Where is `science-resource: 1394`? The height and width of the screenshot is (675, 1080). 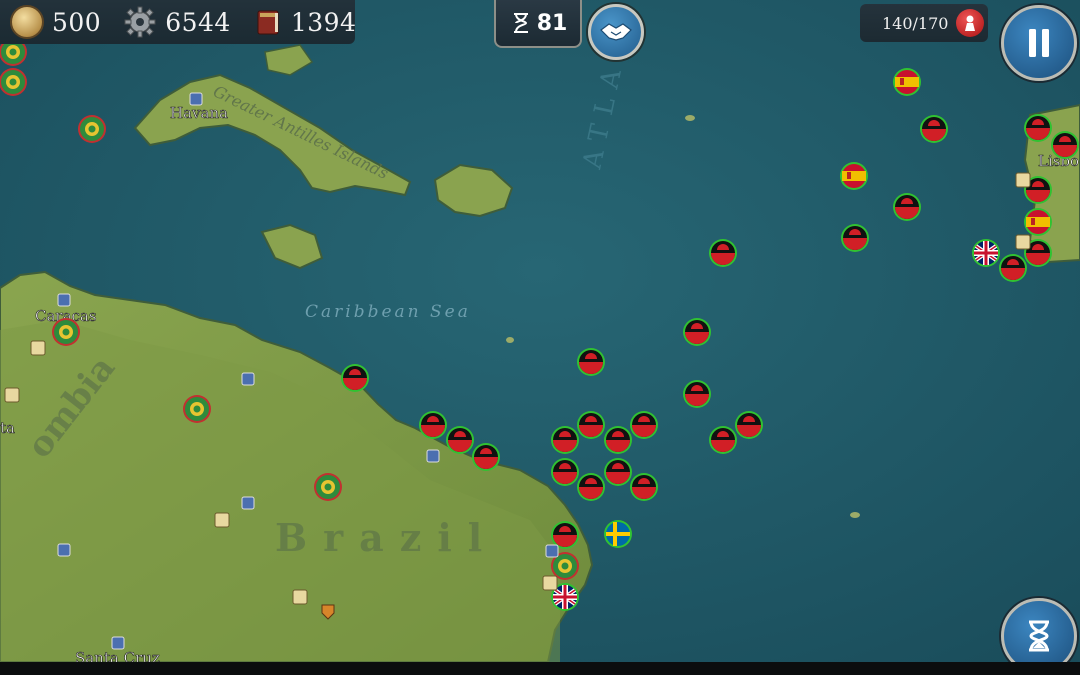 science-resource: 1394 is located at coordinates (316, 22).